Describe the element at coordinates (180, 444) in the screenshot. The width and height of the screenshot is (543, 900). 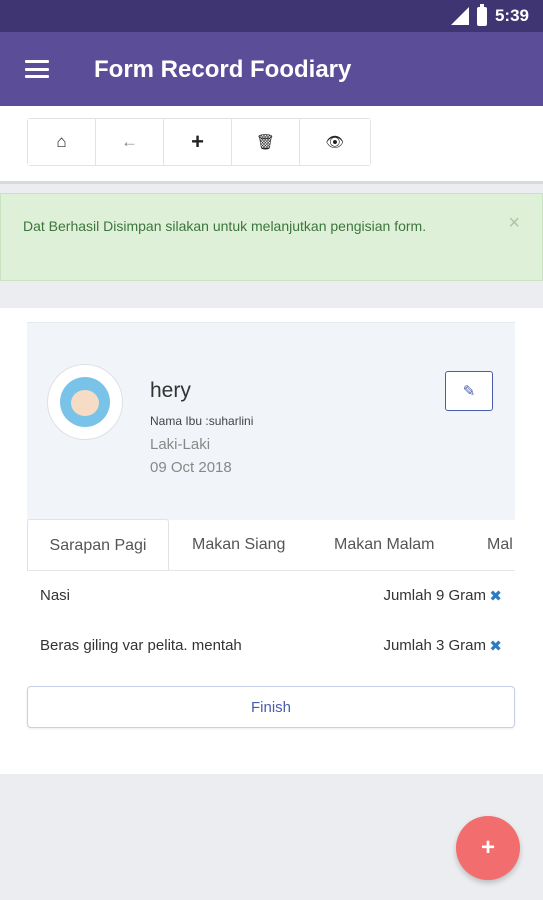
I see `child-gender: Laki-Laki` at that location.